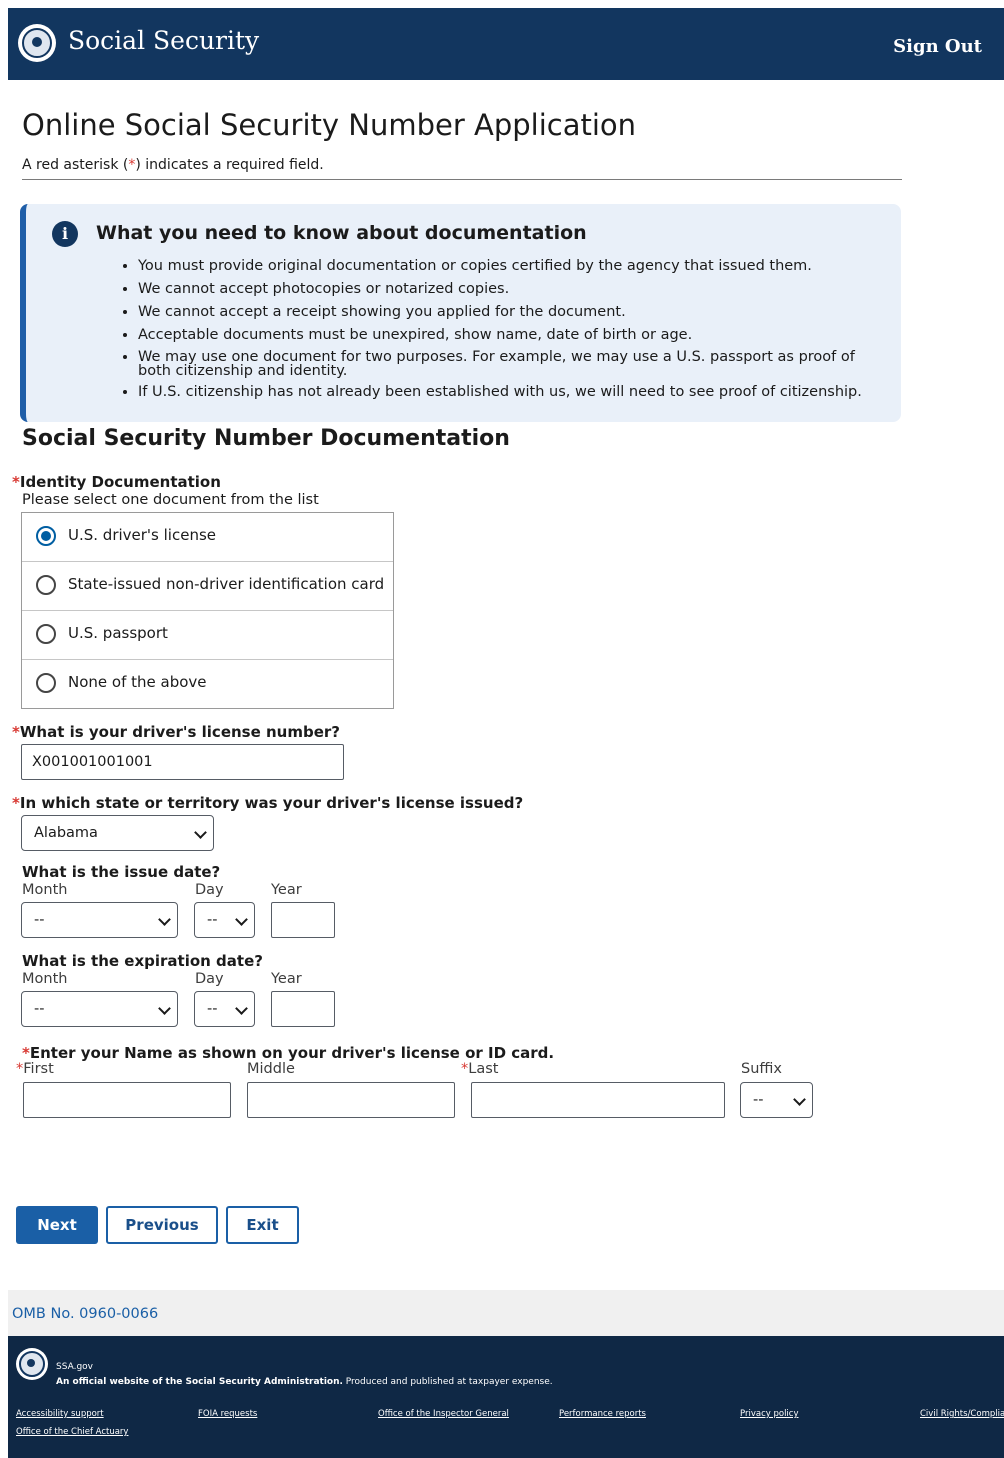 This screenshot has width=1004, height=1458. What do you see at coordinates (598, 1100) in the screenshot?
I see `last-name-input` at bounding box center [598, 1100].